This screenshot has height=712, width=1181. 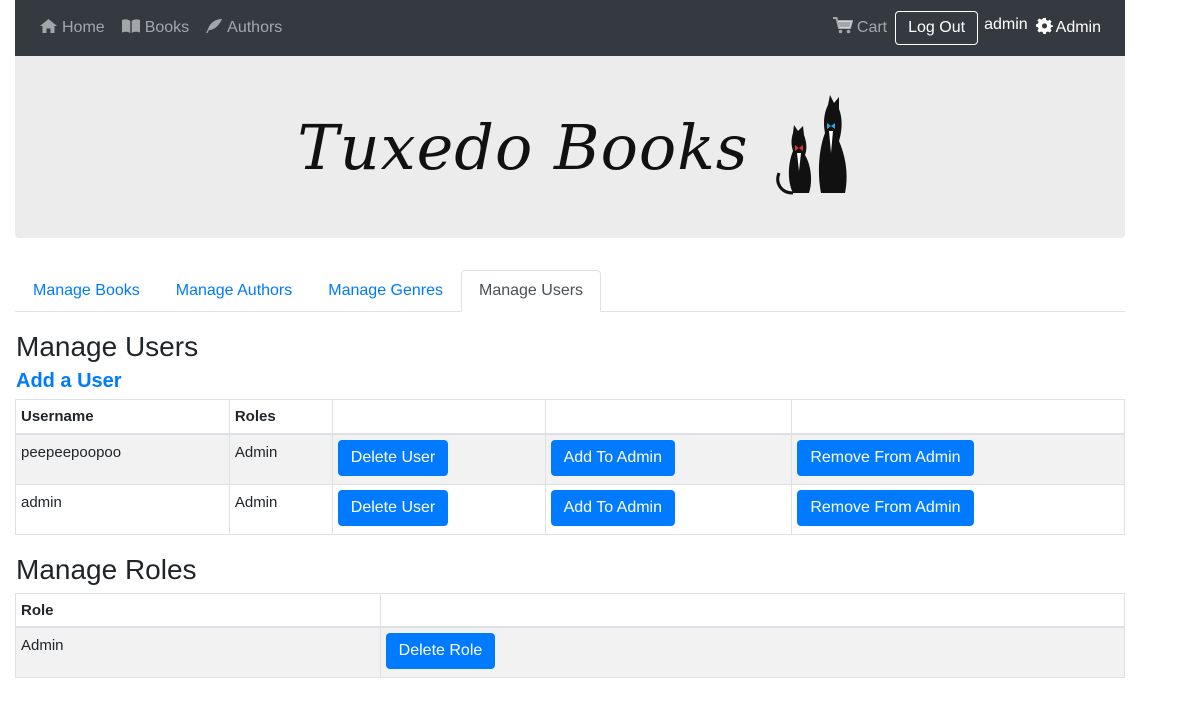 What do you see at coordinates (198, 652) in the screenshot?
I see `role-cell: Admin` at bounding box center [198, 652].